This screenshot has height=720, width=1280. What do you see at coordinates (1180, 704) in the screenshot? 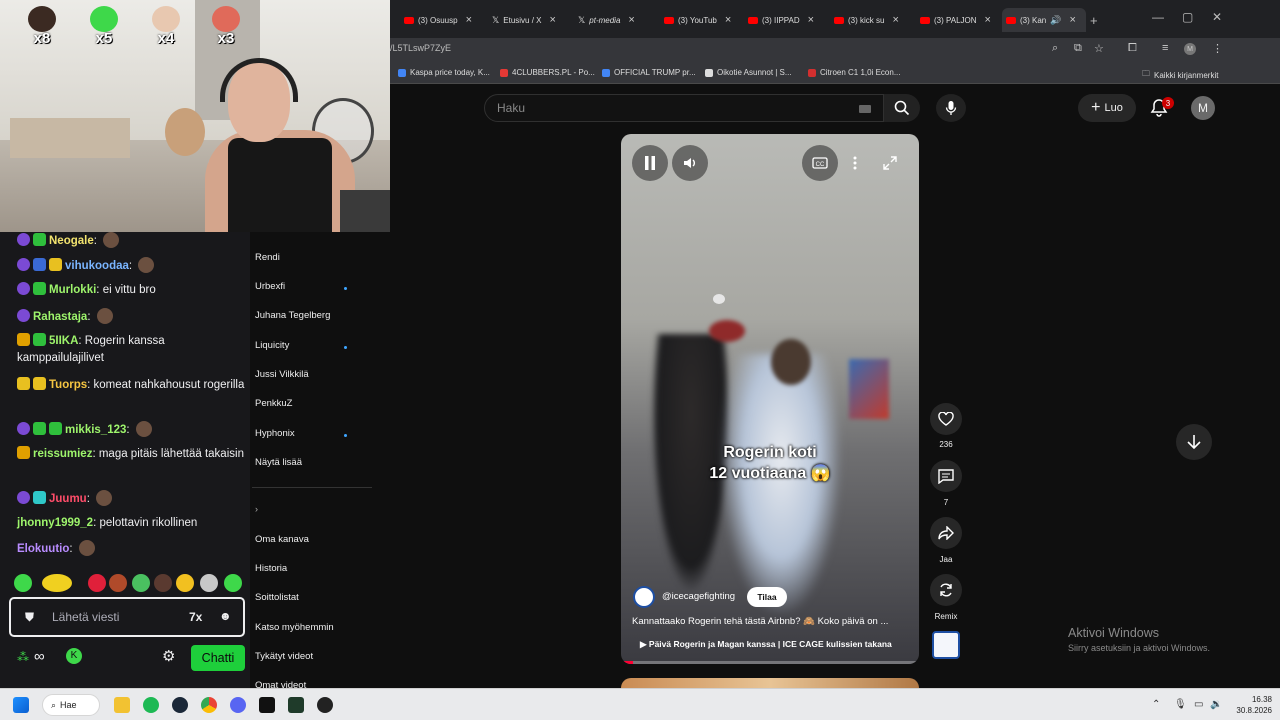
I see `mic-tray-icon: 🎙` at bounding box center [1180, 704].